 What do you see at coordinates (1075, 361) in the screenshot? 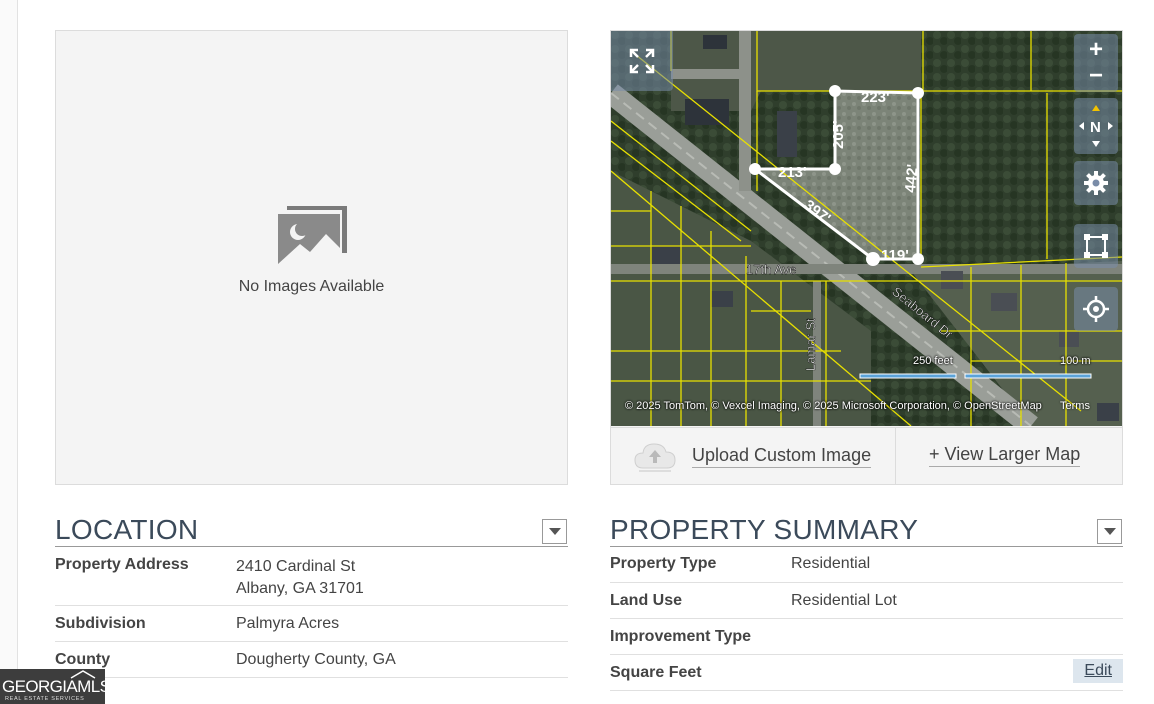
I see `scale-meters-label: 100 m` at bounding box center [1075, 361].